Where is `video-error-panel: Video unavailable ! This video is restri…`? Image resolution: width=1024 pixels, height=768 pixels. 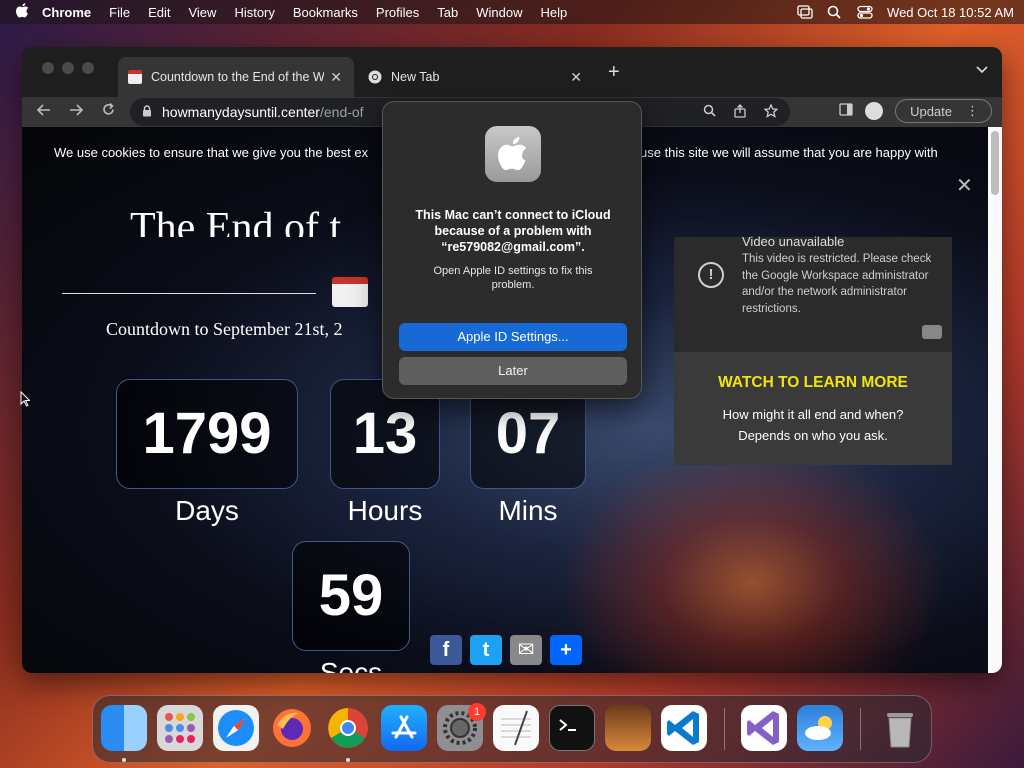
video-error-panel: Video unavailable ! This video is restri… is located at coordinates (813, 293).